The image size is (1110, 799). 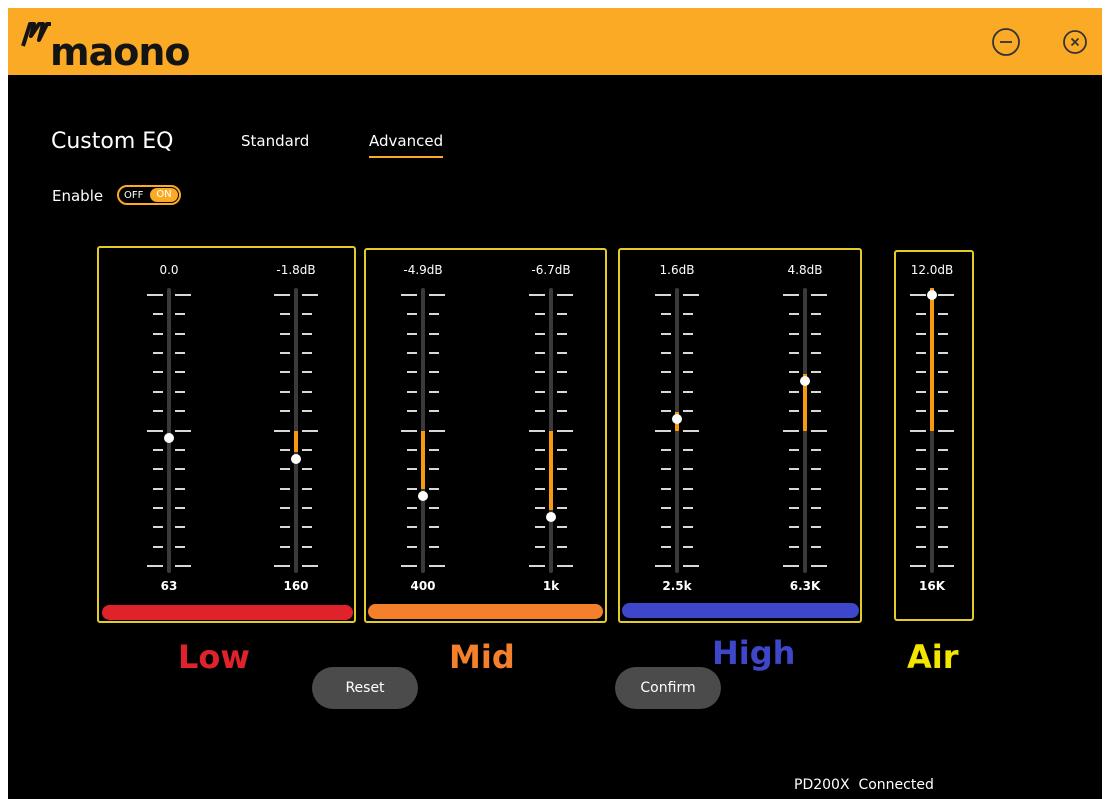 What do you see at coordinates (822, 785) in the screenshot?
I see `device-name: PD200X` at bounding box center [822, 785].